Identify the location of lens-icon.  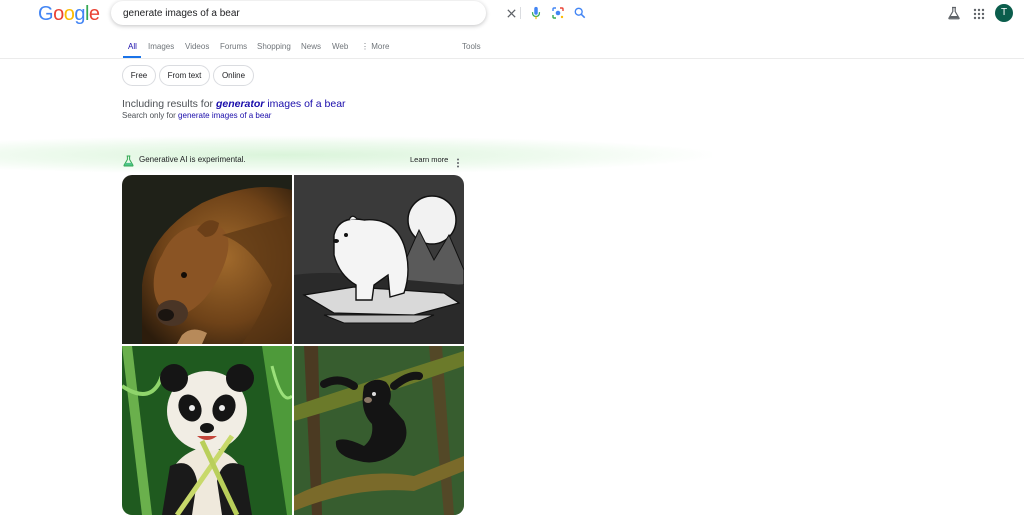
(558, 13).